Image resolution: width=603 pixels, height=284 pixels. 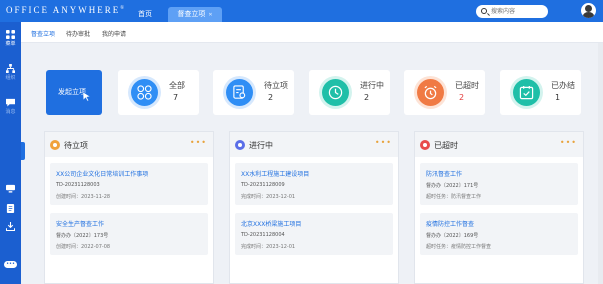 I want to click on user-avatar, so click(x=588, y=10).